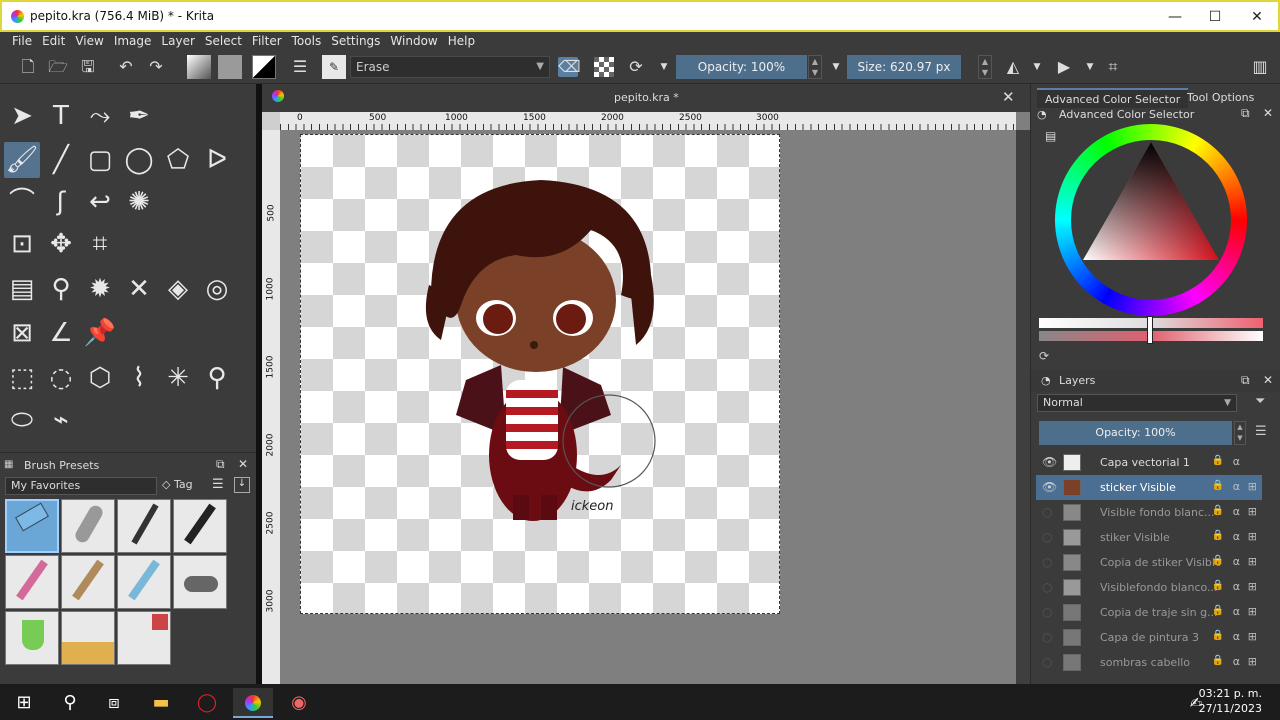  I want to click on float-docker-icon: ⧉, so click(1245, 113).